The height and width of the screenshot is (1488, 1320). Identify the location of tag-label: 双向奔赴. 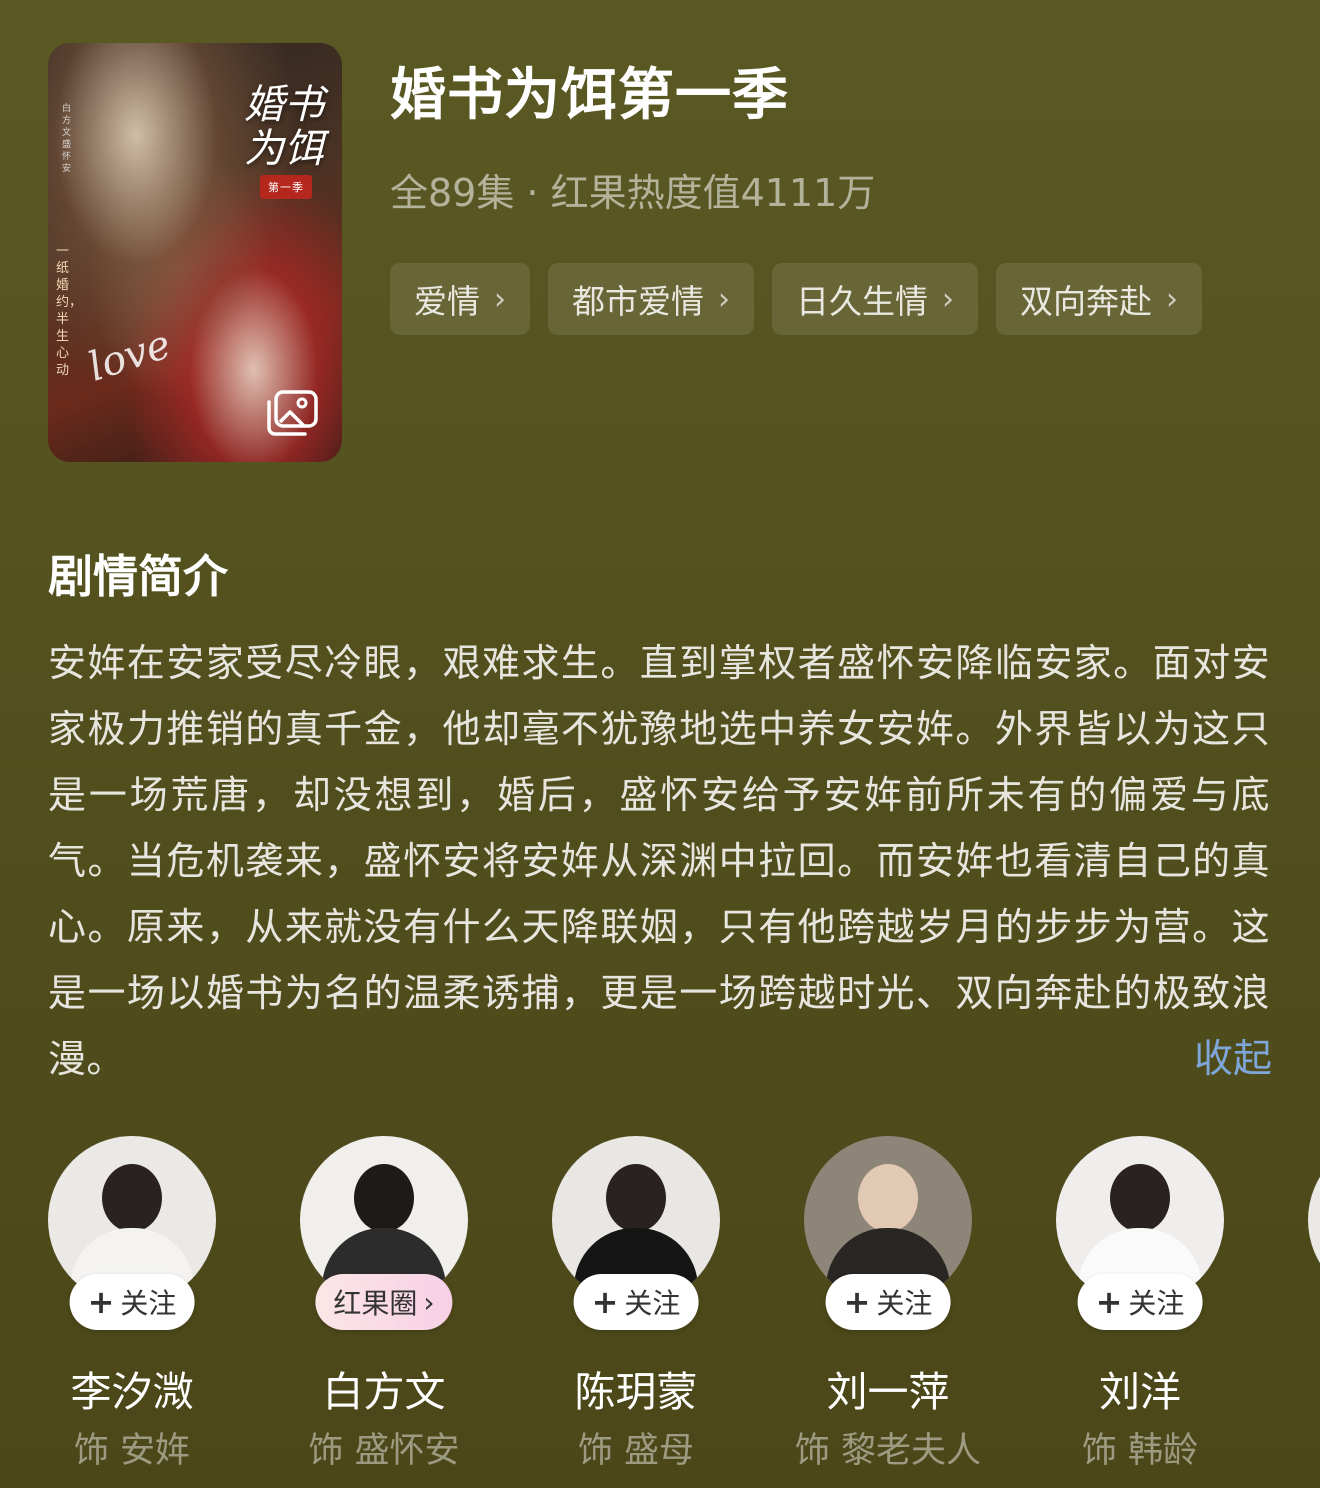
(1086, 301).